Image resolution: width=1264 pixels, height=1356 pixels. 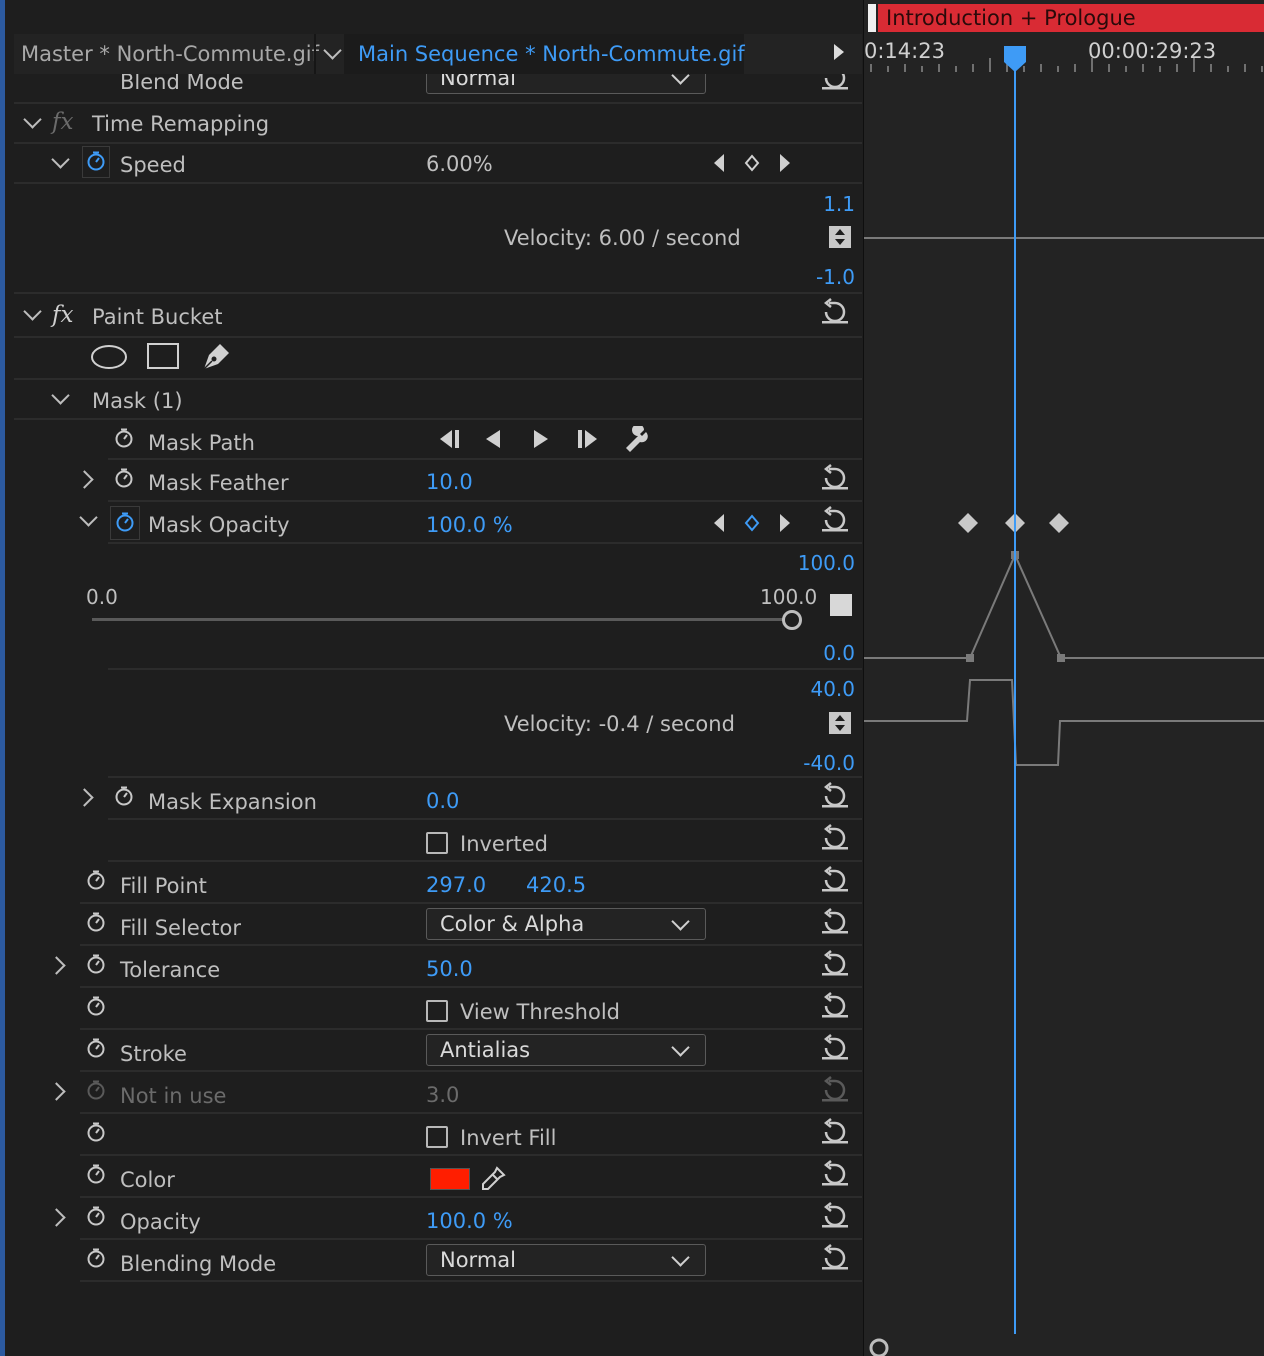 What do you see at coordinates (1064, 605) in the screenshot?
I see `mask-opacity-value-curve` at bounding box center [1064, 605].